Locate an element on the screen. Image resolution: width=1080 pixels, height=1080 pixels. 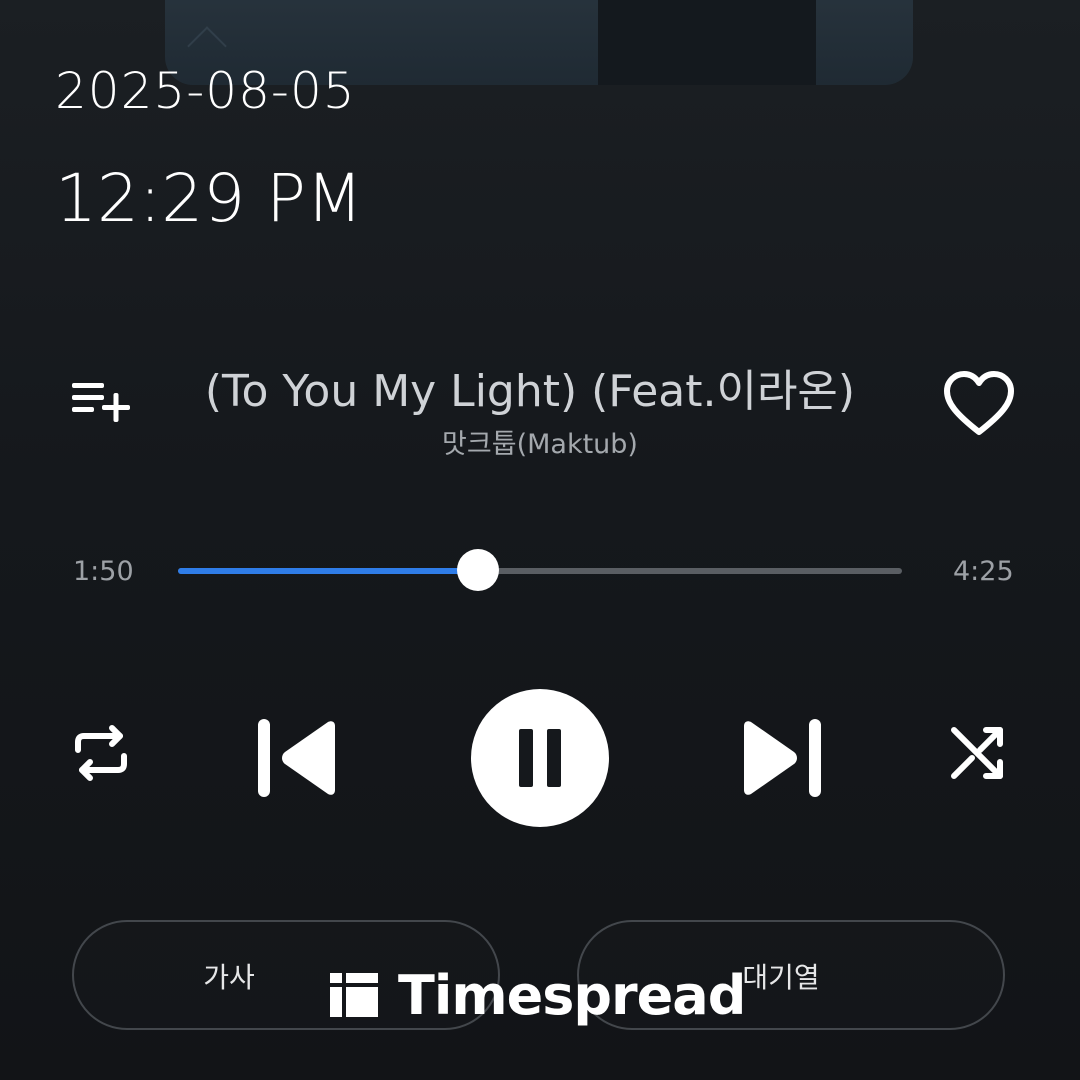
track-artist: 맛크툽(Maktub) is located at coordinates (540, 441).